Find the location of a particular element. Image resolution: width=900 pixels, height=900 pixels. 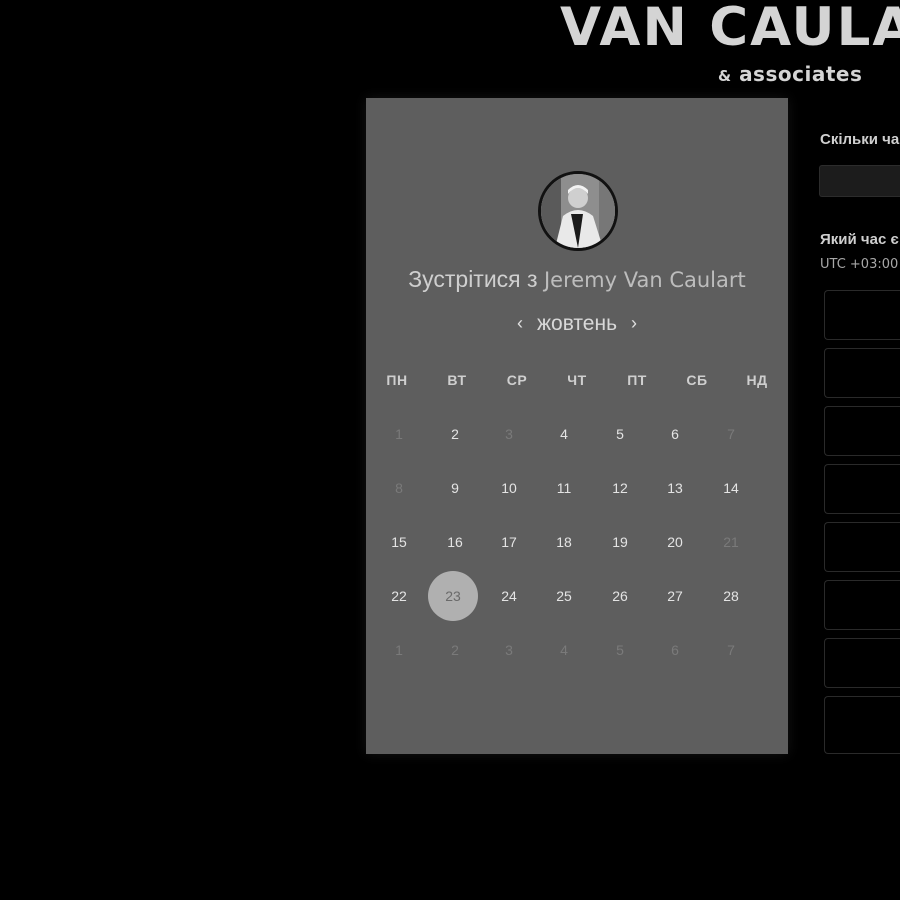

meeting-prefix: Зустрітися з is located at coordinates (473, 279).